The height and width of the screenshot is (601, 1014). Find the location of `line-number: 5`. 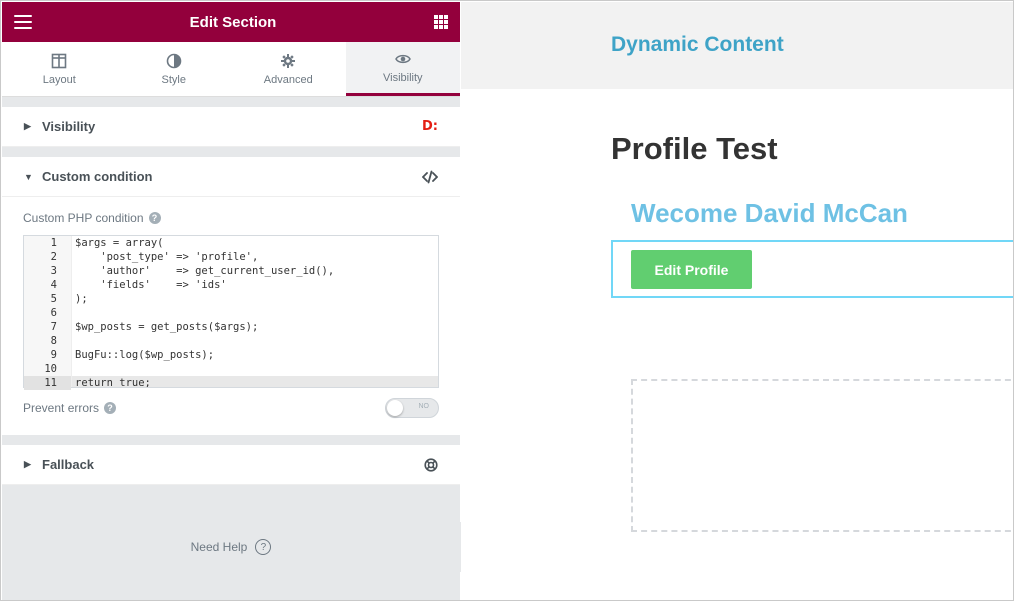

line-number: 5 is located at coordinates (53, 299).